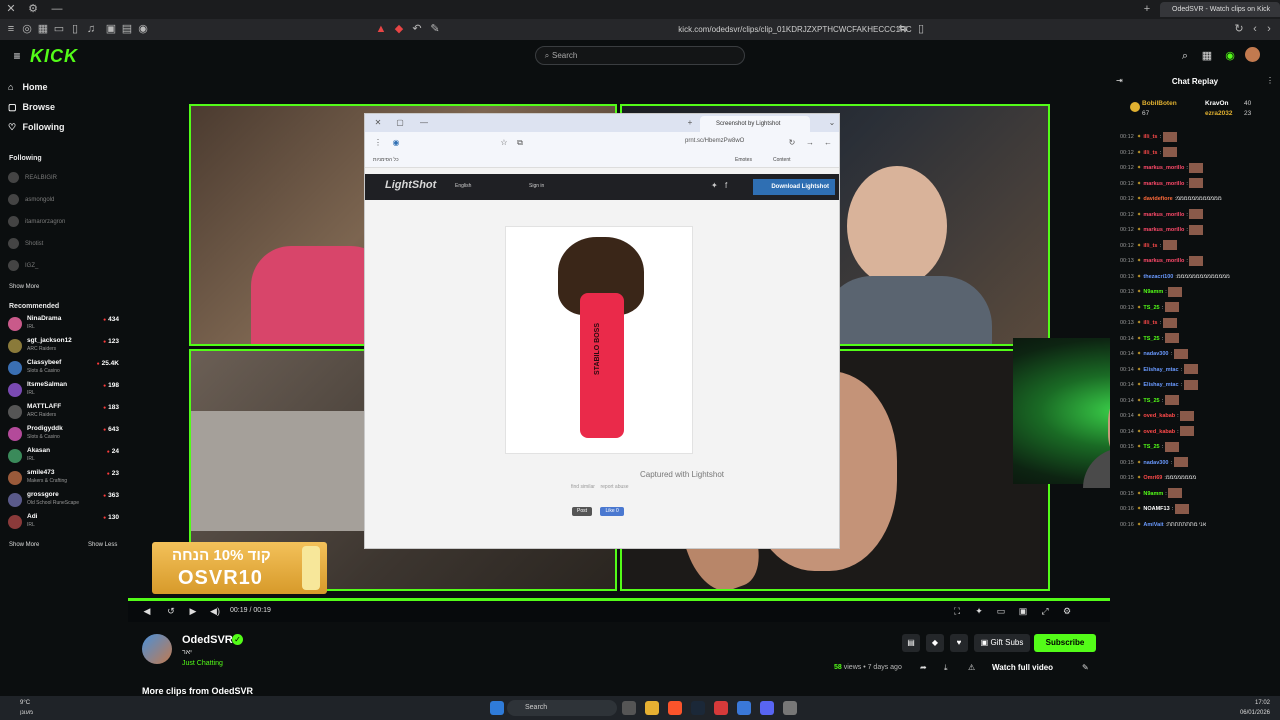  Describe the element at coordinates (743, 160) in the screenshot. I see `bookmark-item: Emotes` at that location.